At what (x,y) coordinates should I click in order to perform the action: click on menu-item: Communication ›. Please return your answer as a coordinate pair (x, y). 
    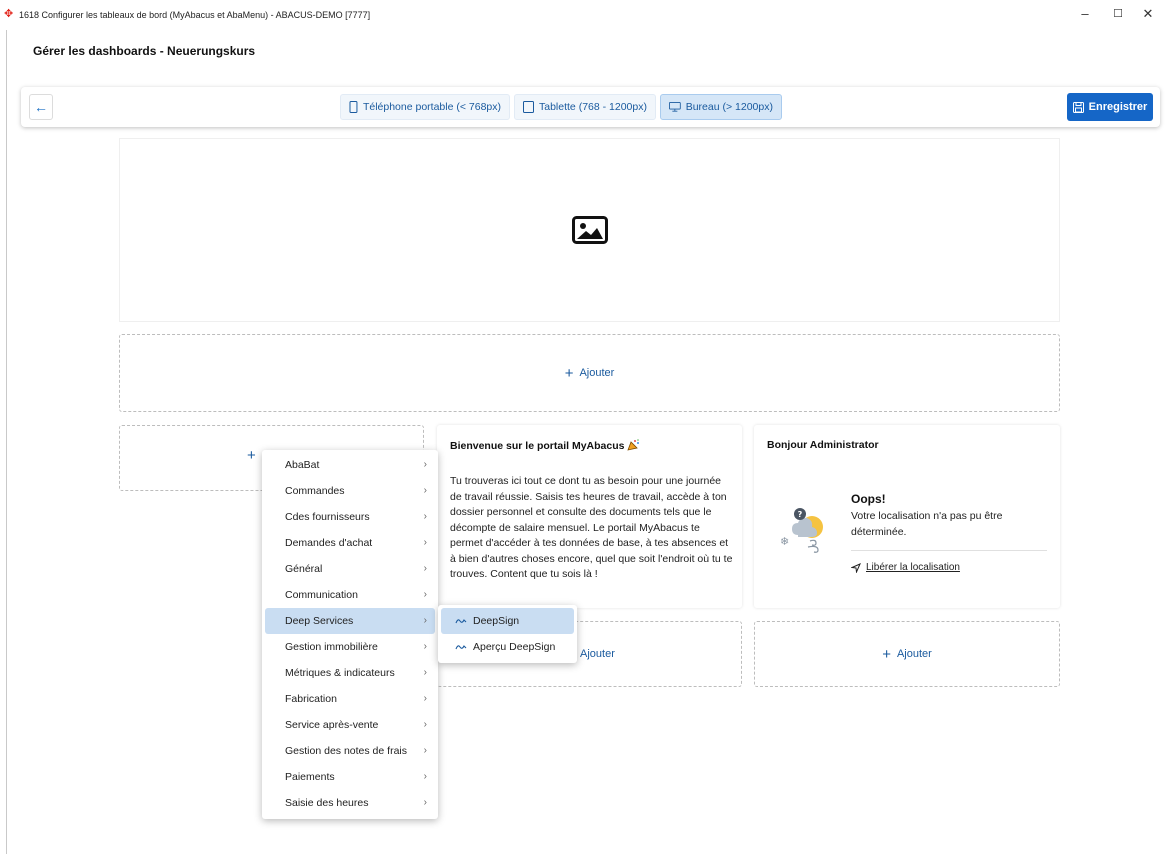
    Looking at the image, I should click on (350, 595).